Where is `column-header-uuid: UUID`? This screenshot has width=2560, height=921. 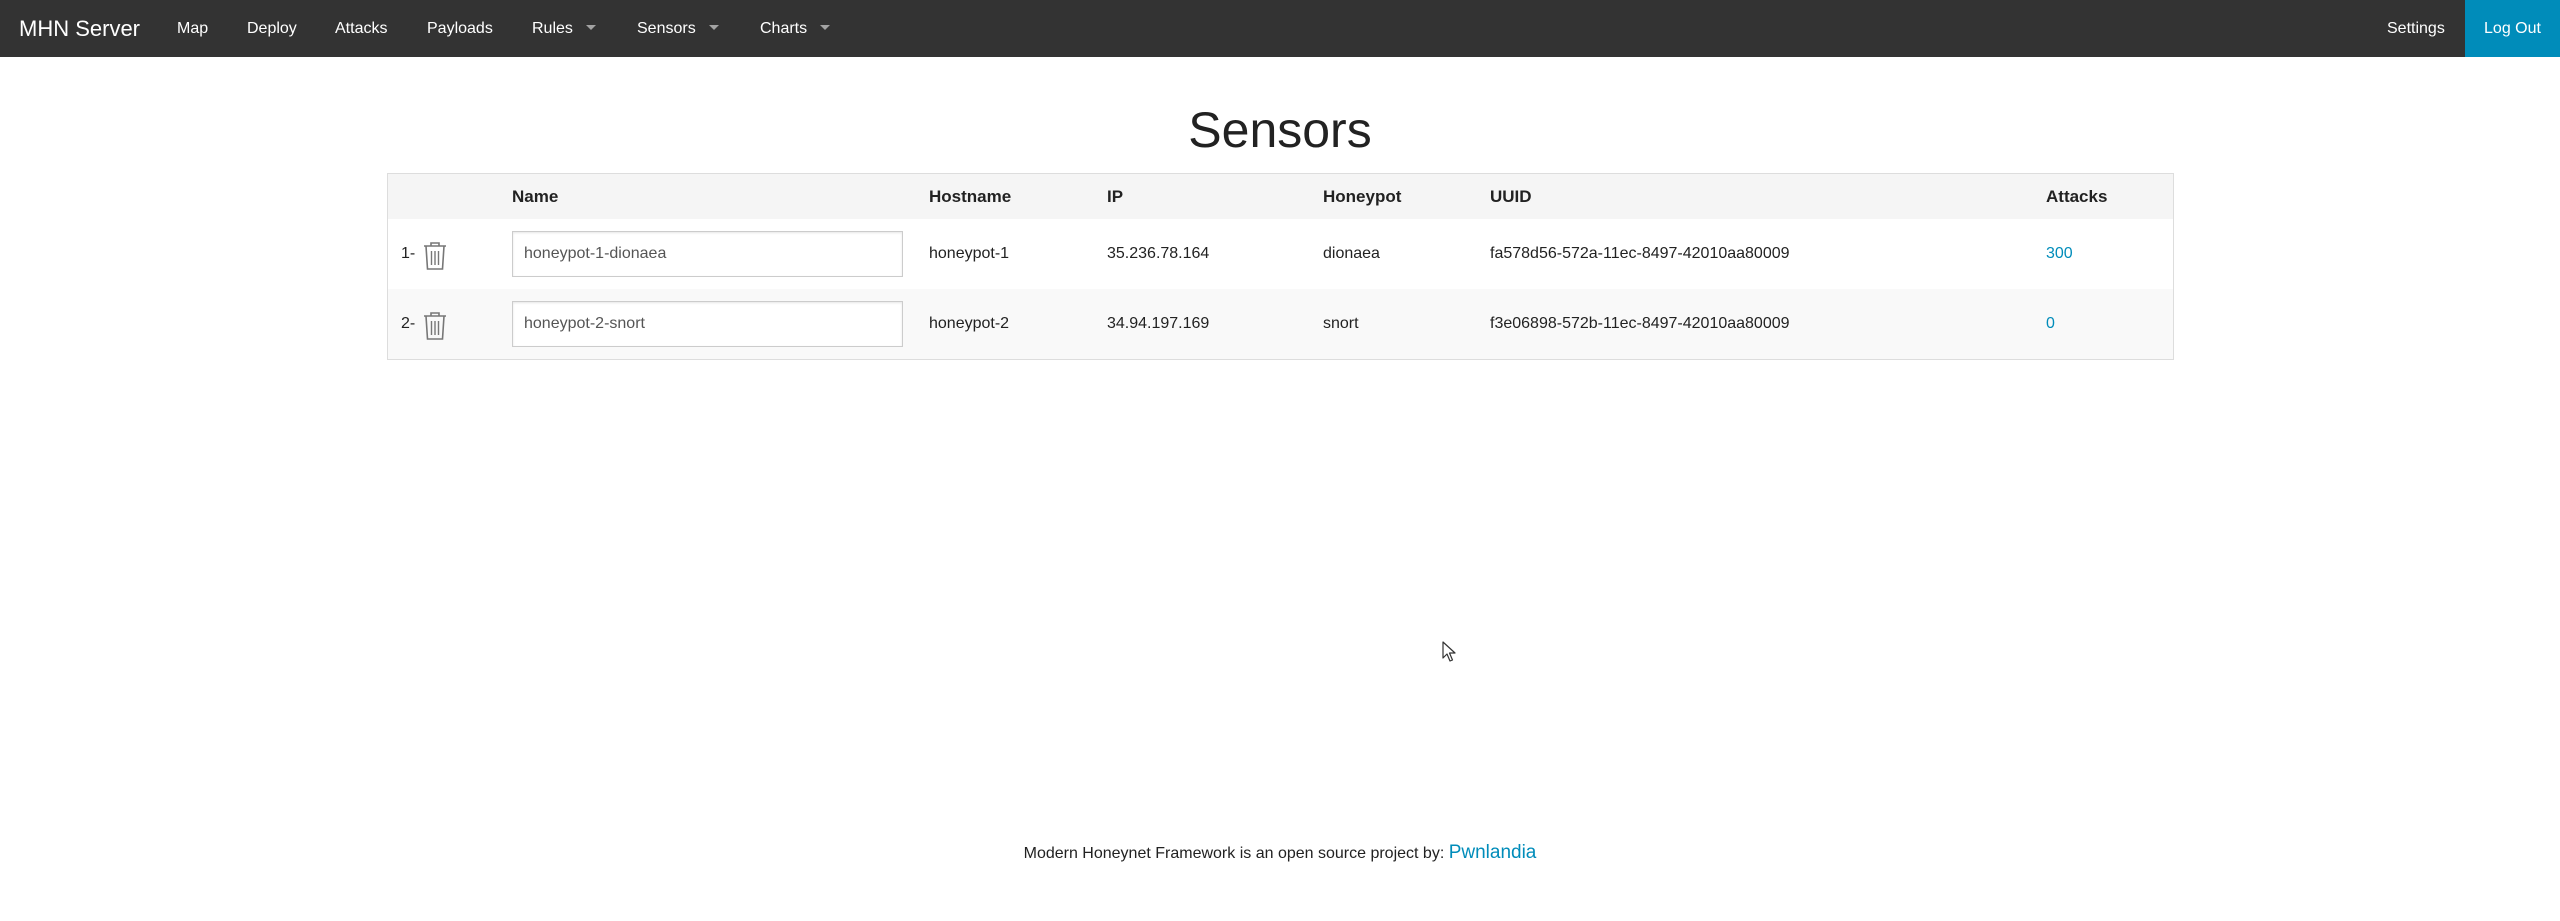 column-header-uuid: UUID is located at coordinates (1511, 196).